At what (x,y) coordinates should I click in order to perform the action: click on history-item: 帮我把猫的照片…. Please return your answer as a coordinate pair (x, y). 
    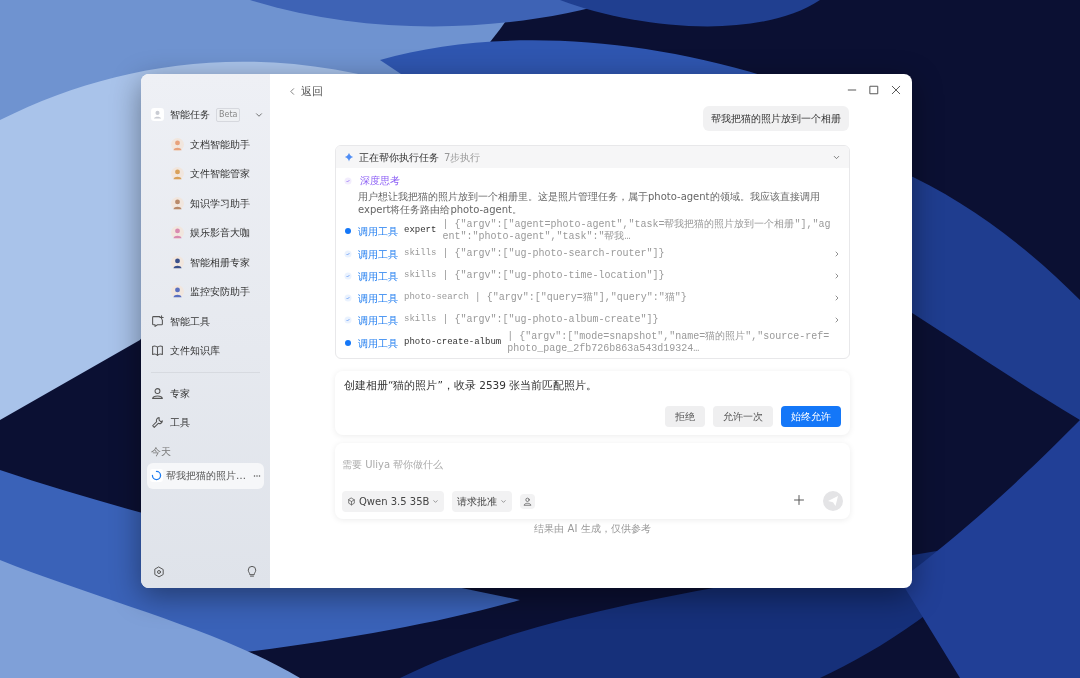
    Looking at the image, I should click on (205, 475).